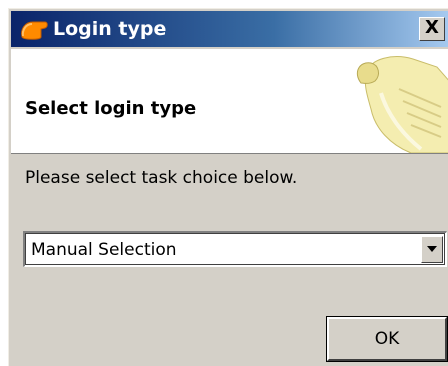 Image resolution: width=448 pixels, height=366 pixels. I want to click on login-type-select: Manual Selection, so click(235, 249).